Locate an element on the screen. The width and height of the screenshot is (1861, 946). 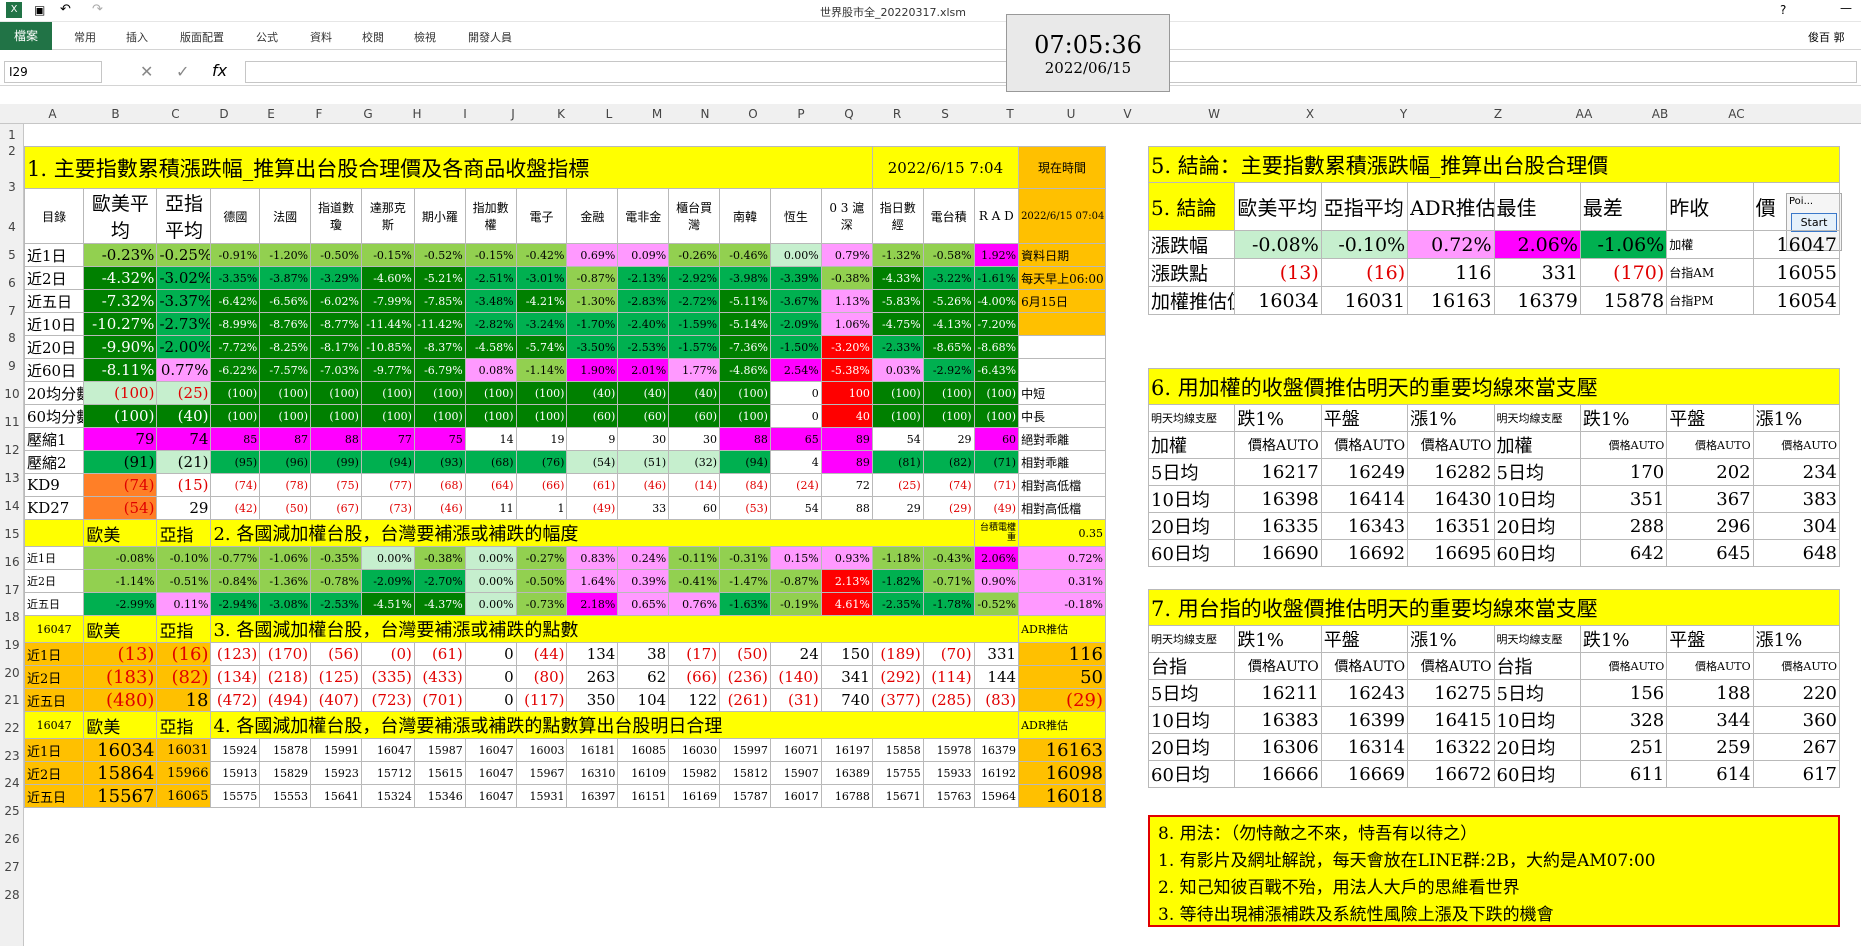
row-header-28: 28 is located at coordinates (12, 895).